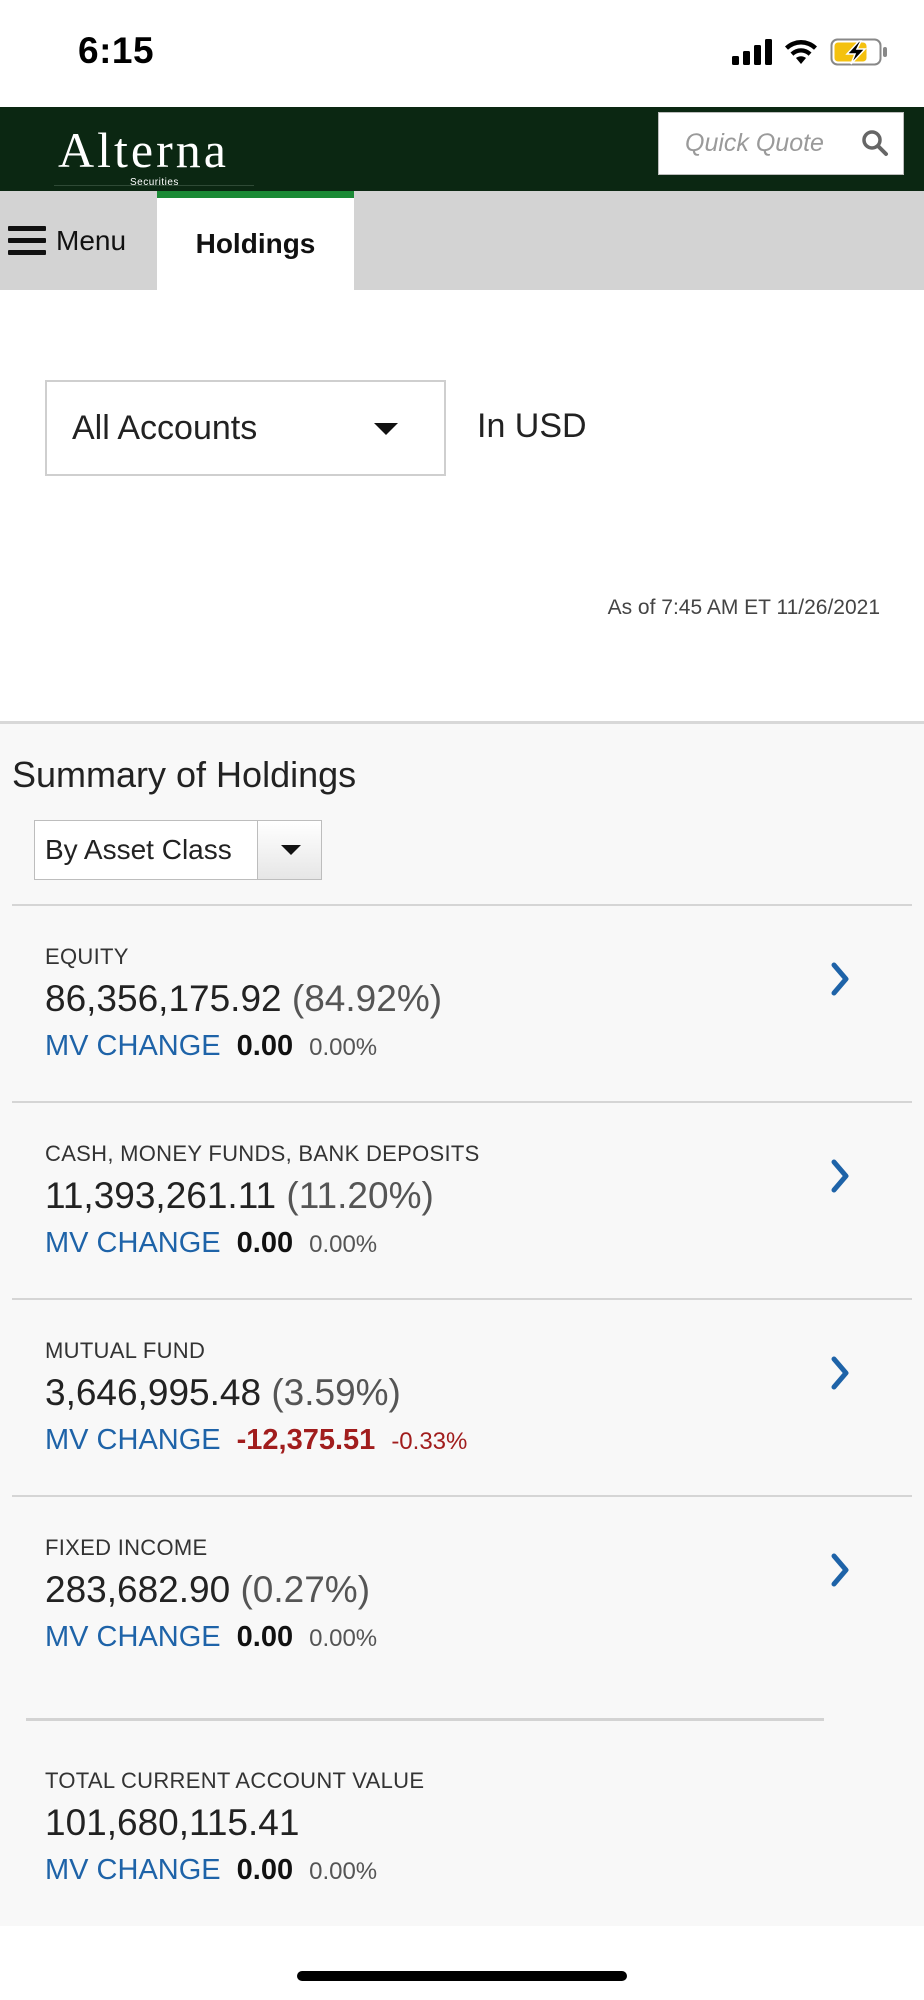  I want to click on holding-value: 86,356,175.92, so click(163, 998).